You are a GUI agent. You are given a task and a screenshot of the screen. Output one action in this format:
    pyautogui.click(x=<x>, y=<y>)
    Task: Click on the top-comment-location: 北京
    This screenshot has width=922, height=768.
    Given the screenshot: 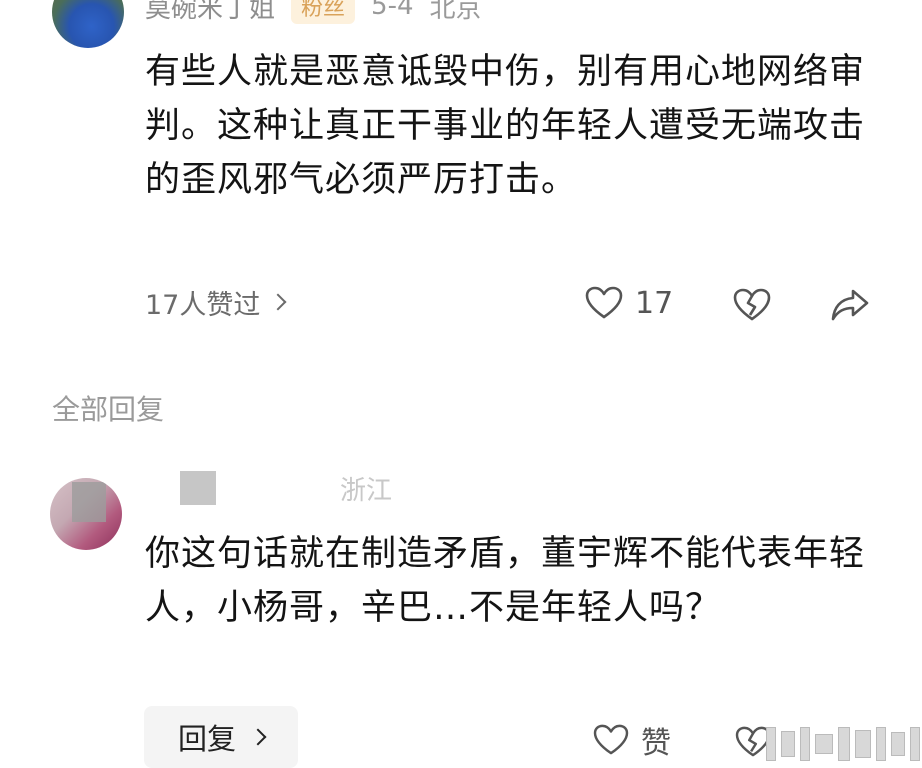 What is the action you would take?
    pyautogui.click(x=455, y=12)
    